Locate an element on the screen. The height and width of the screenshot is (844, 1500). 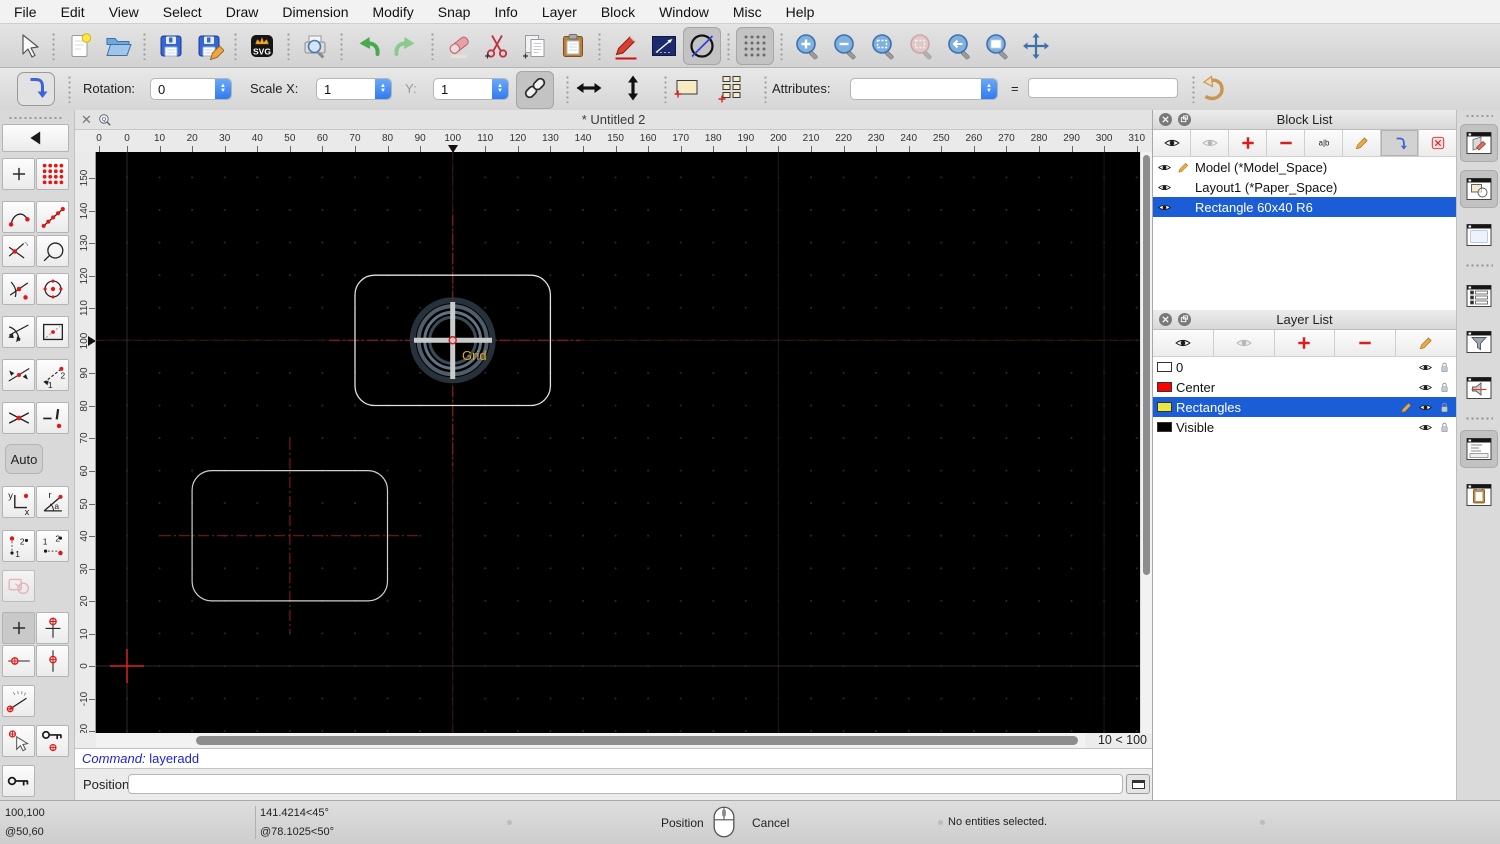
snap-middle-button is located at coordinates (18, 289).